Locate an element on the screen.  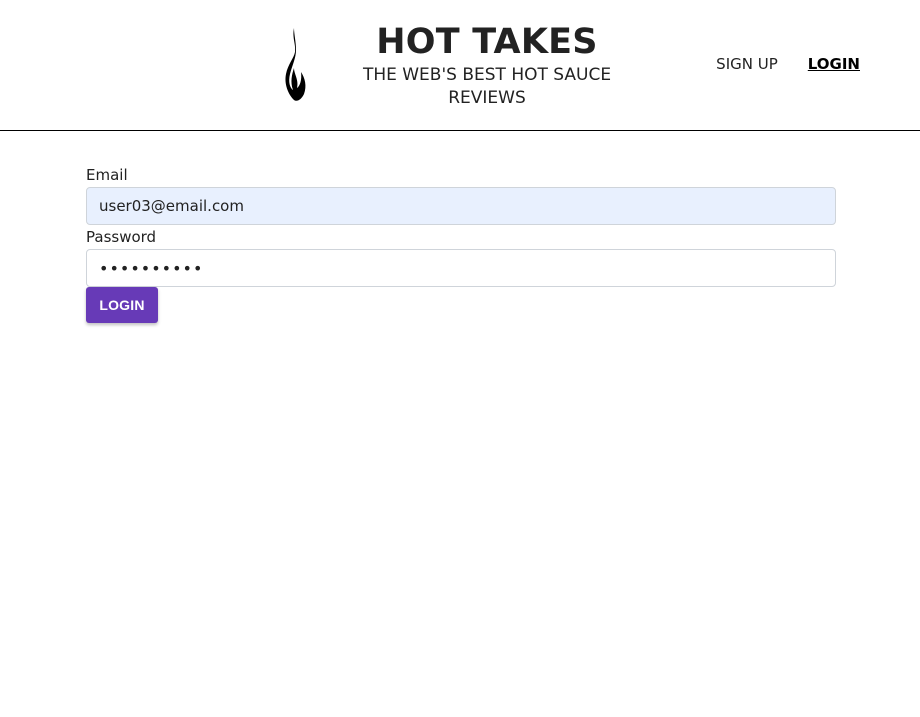
password-value: •••••••••• is located at coordinates (151, 268).